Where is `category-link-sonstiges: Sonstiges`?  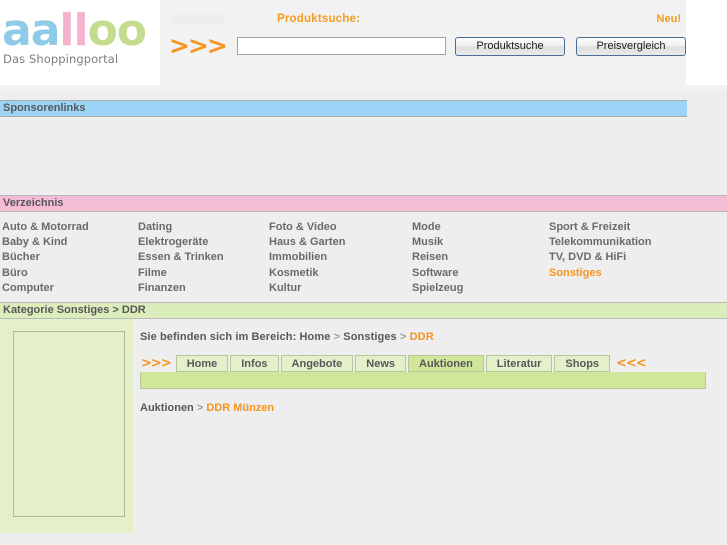 category-link-sonstiges: Sonstiges is located at coordinates (634, 273).